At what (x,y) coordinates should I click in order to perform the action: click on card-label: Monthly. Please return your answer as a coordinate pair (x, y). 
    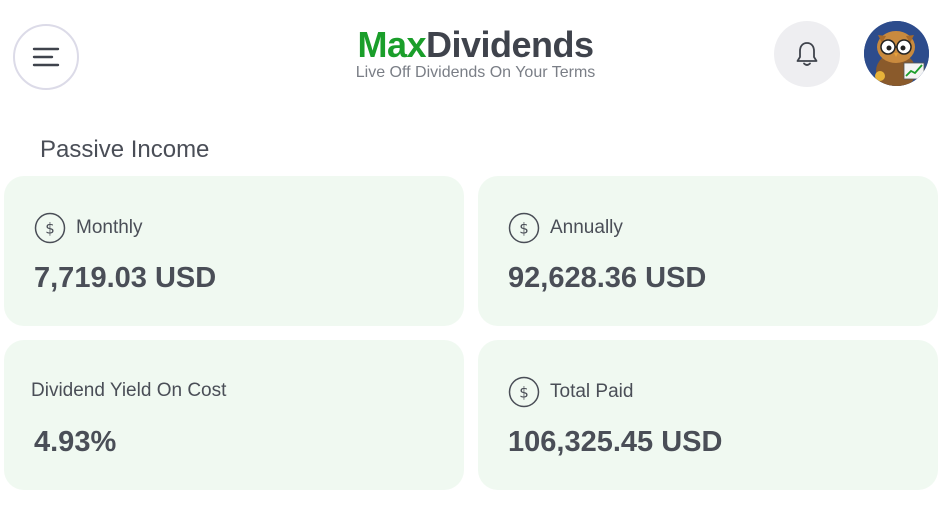
    Looking at the image, I should click on (109, 227).